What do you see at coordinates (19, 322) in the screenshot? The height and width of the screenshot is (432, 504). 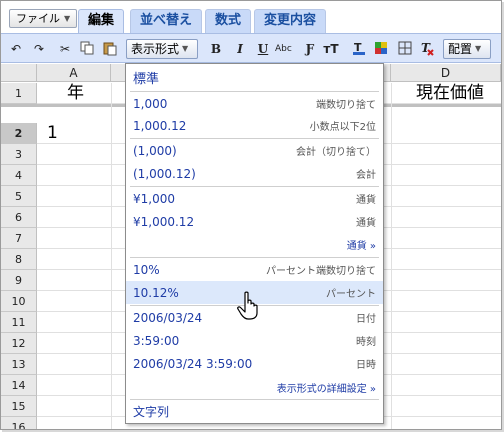 I see `row-header: 11` at bounding box center [19, 322].